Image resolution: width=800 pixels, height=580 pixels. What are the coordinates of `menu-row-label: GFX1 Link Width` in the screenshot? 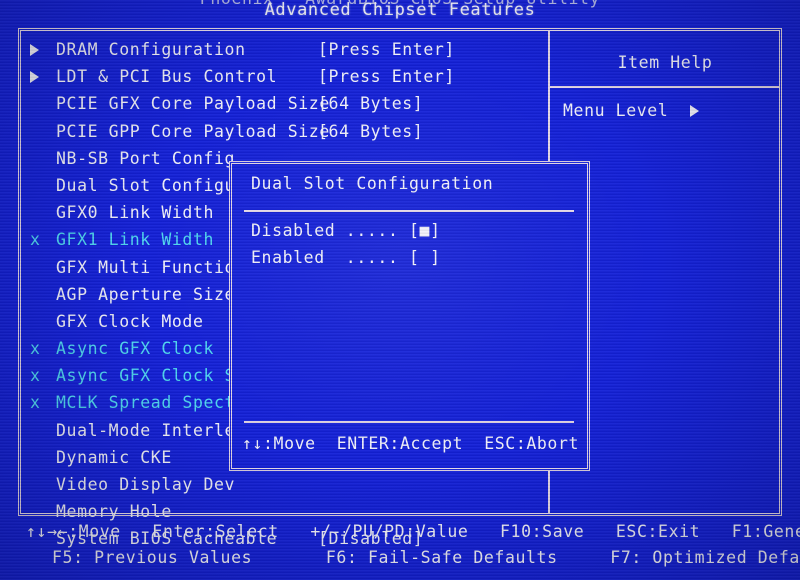 It's located at (135, 240).